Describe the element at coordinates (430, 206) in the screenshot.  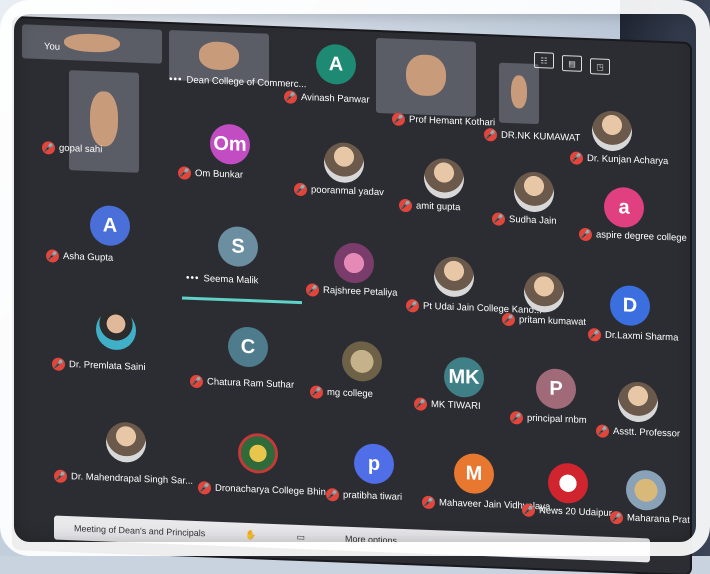
I see `name-amit: 🎤 amit gupta` at that location.